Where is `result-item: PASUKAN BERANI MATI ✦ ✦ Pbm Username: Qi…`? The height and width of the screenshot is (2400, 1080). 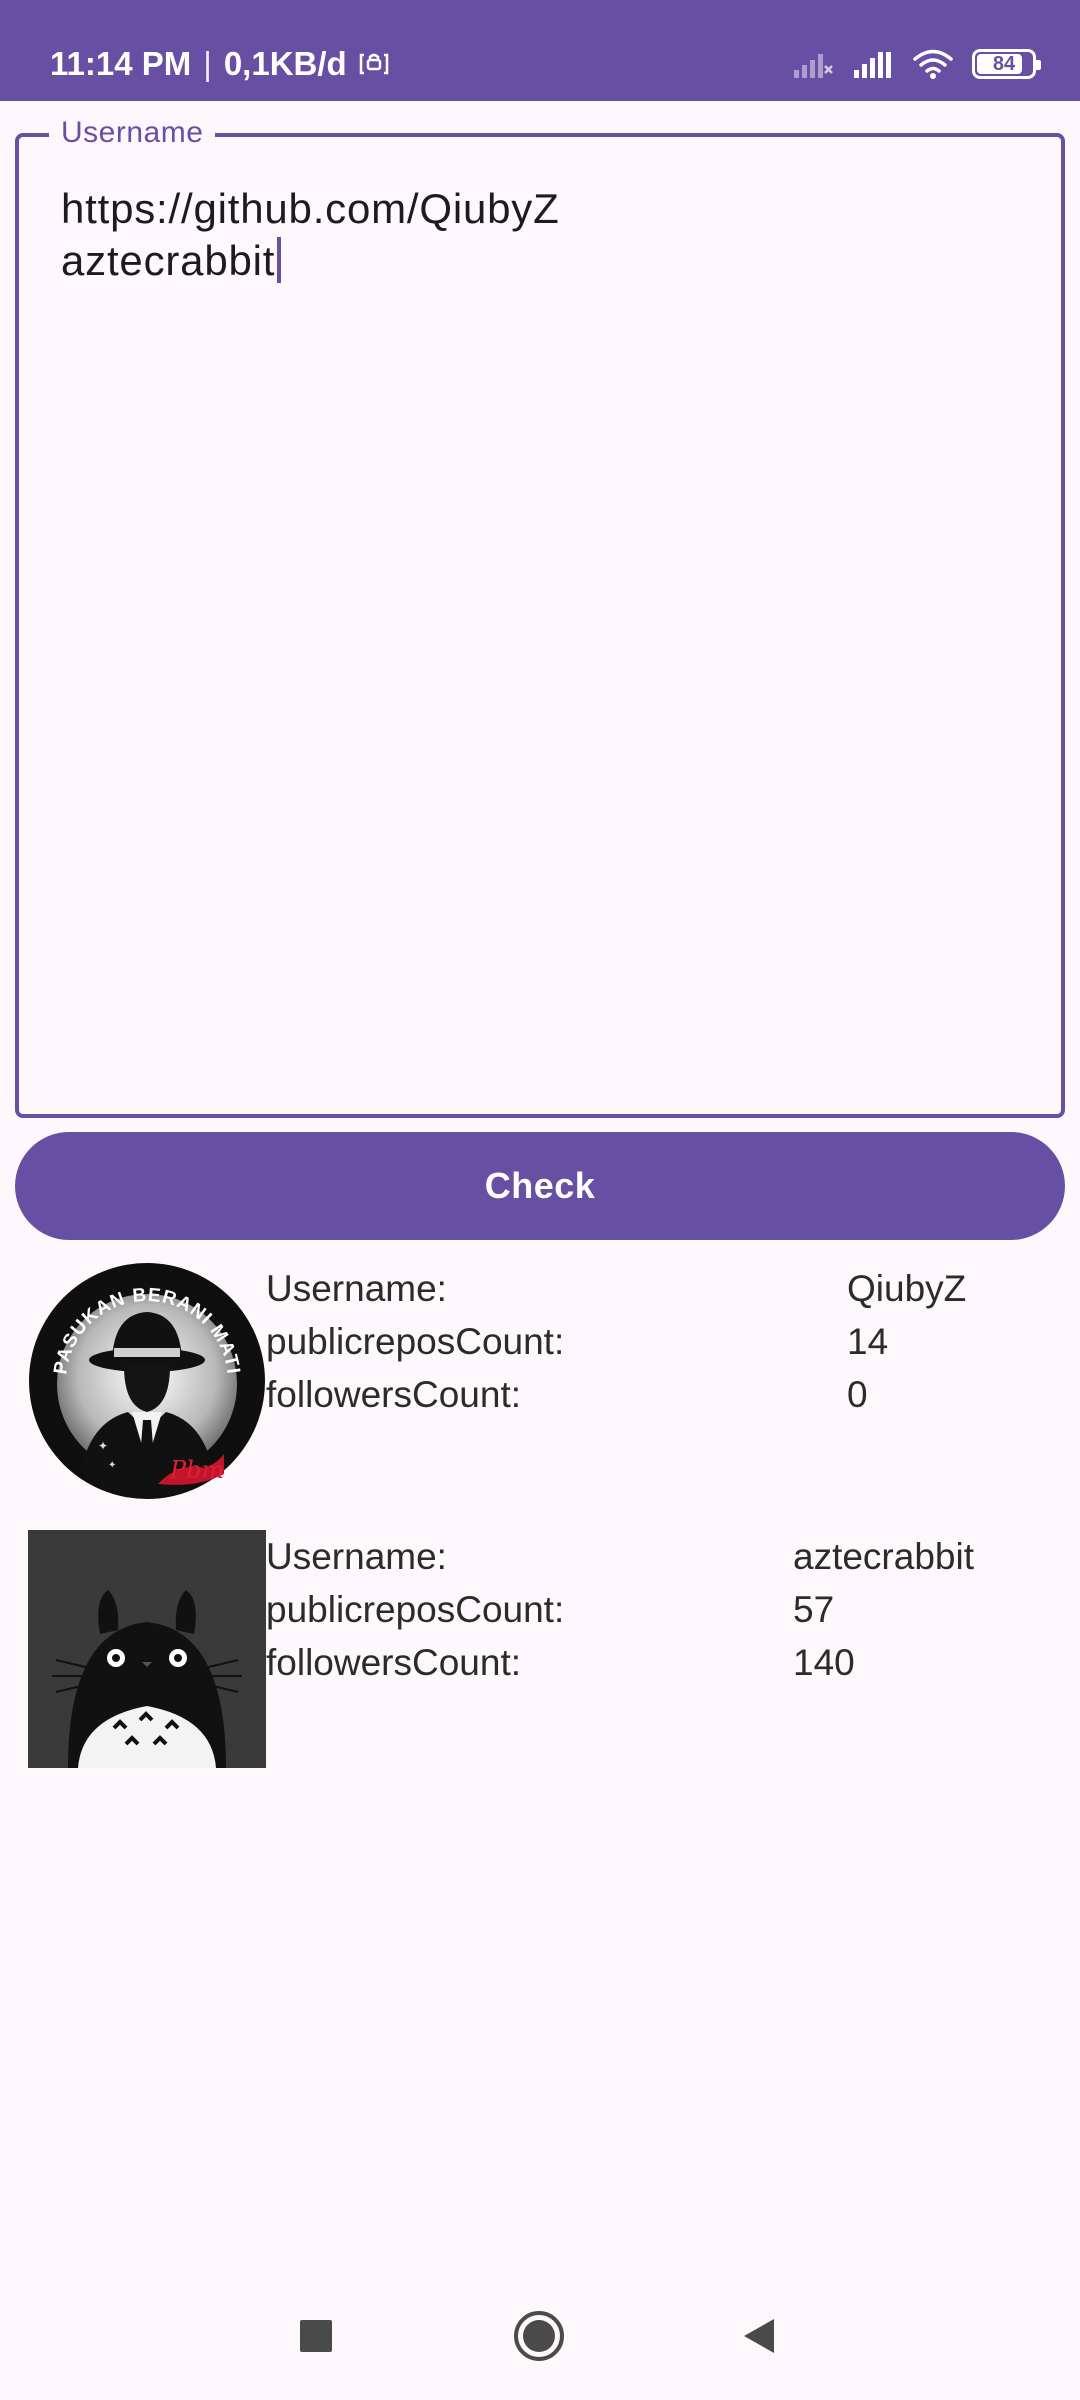
result-item: PASUKAN BERANI MATI ✦ ✦ Pbm Username: Qi… is located at coordinates (548, 1382).